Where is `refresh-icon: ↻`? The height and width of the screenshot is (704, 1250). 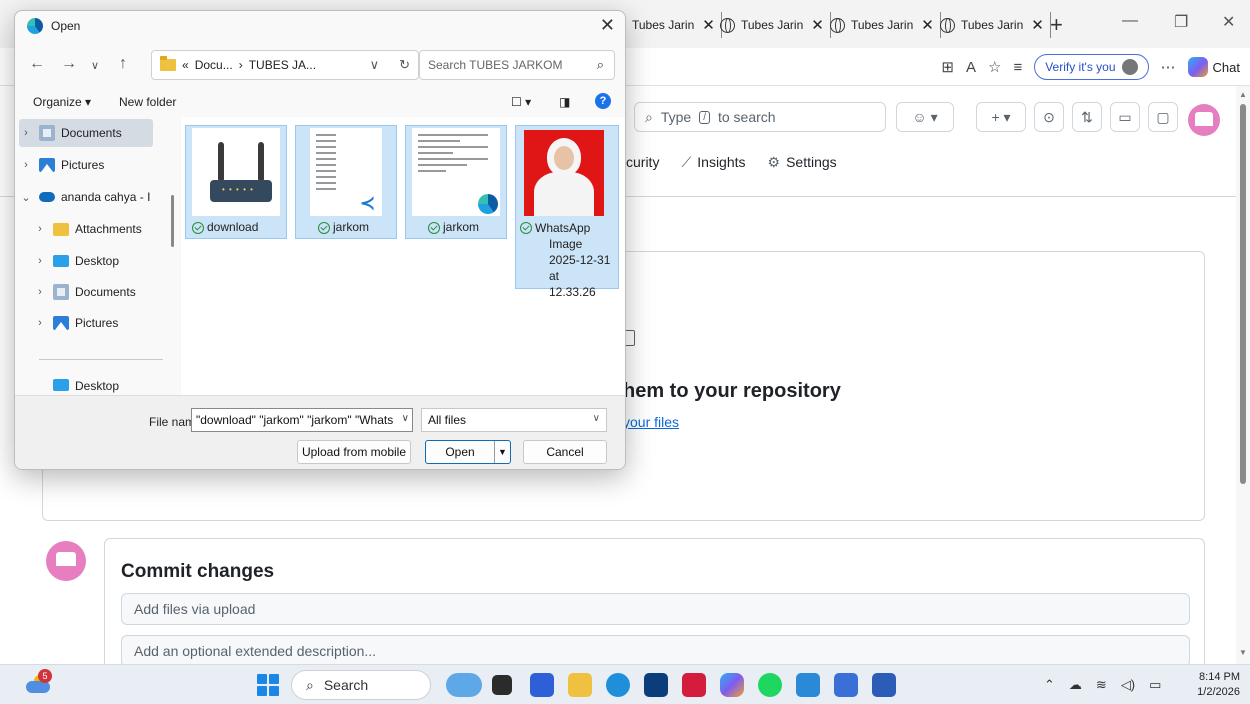 refresh-icon: ↻ is located at coordinates (404, 65).